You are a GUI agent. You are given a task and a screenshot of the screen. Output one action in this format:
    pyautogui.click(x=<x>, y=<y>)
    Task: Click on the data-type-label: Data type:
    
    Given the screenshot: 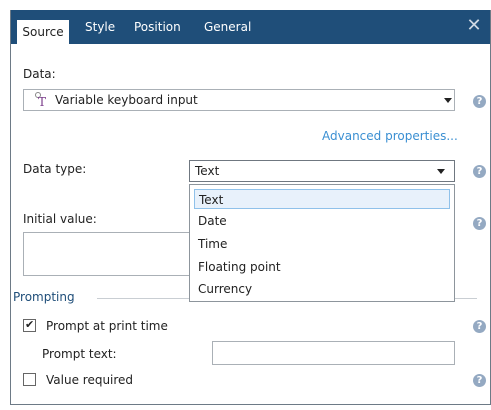 What is the action you would take?
    pyautogui.click(x=55, y=169)
    